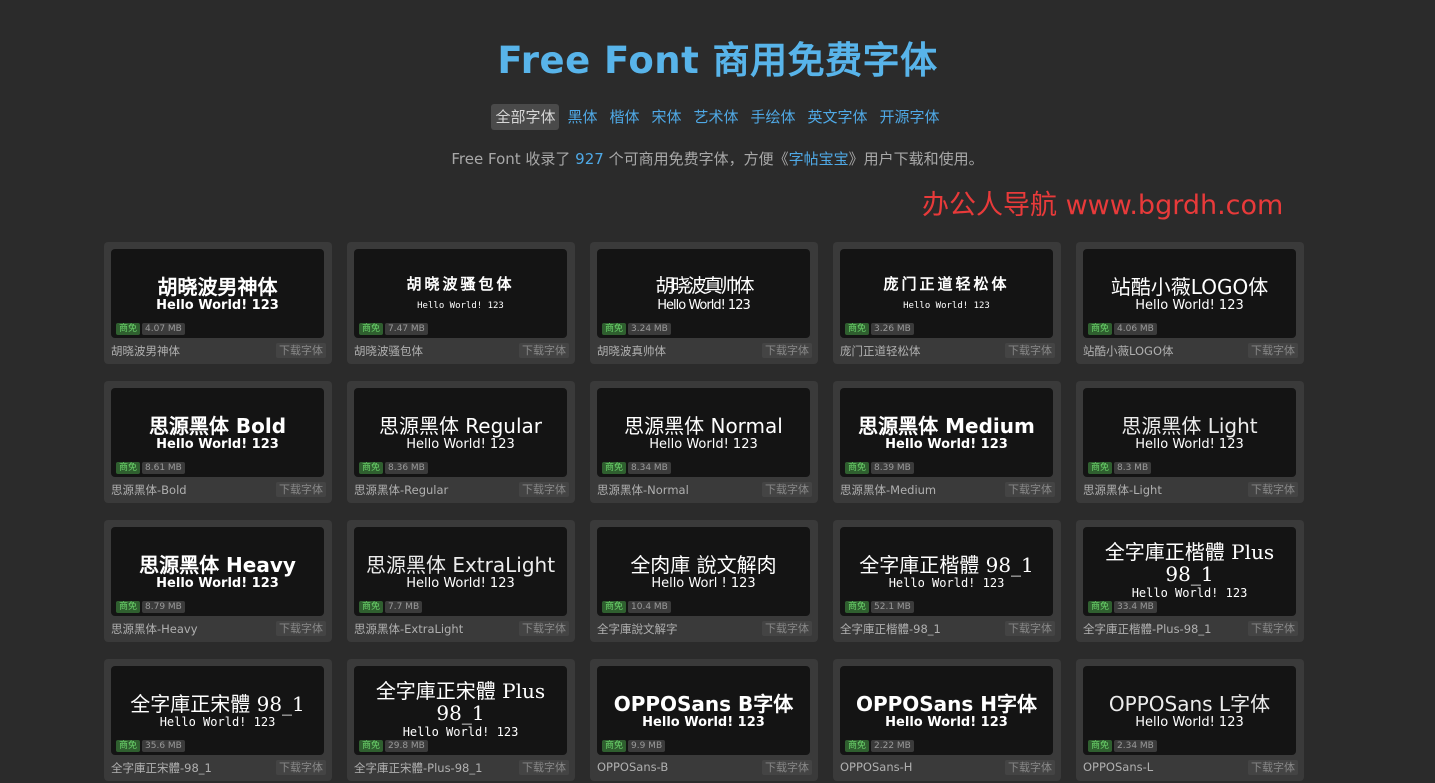 This screenshot has width=1435, height=783. I want to click on font-preview: 站酷小薇LOGO体 Hello World! 123 商免 4.06 MB, so click(1189, 293).